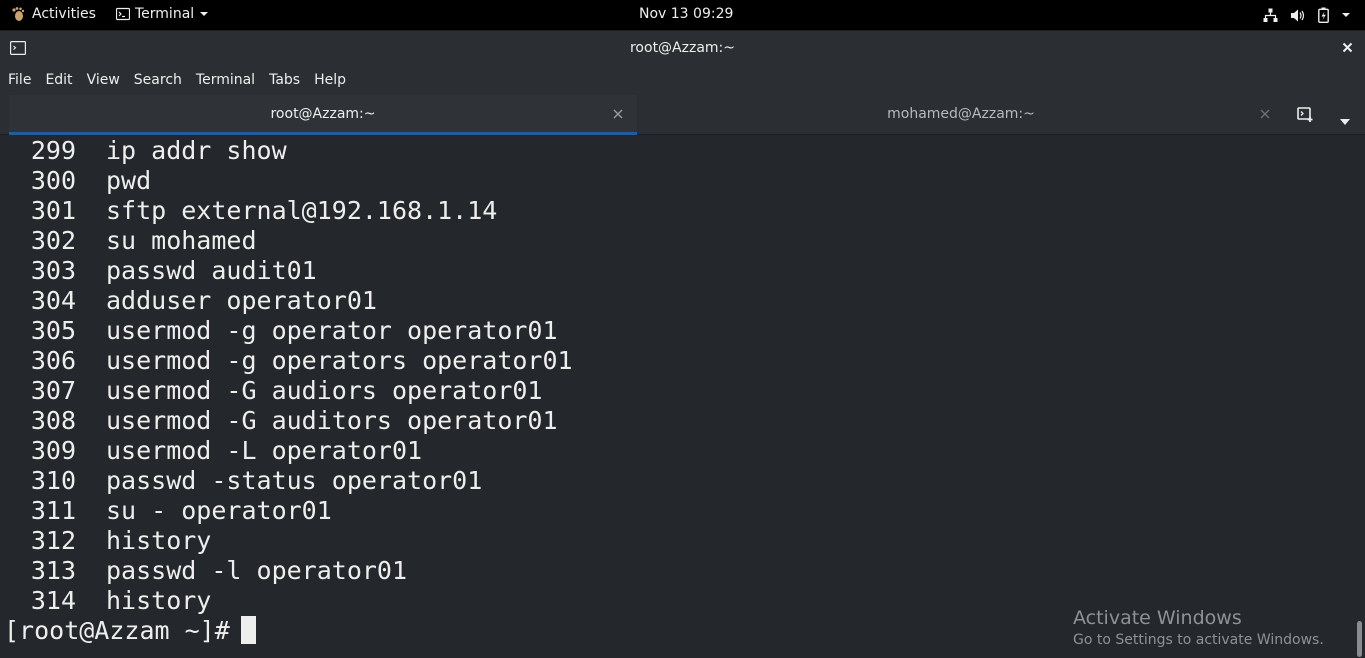  What do you see at coordinates (686, 14) in the screenshot?
I see `clock: Nov 13 09:29` at bounding box center [686, 14].